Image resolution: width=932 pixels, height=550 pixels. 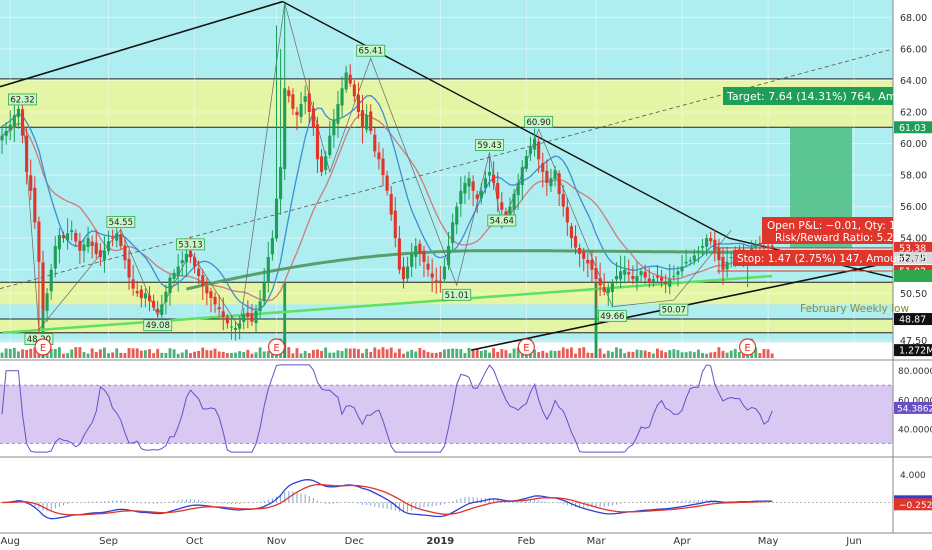 I want to click on axis-badge-label: 51.75, so click(x=912, y=276).